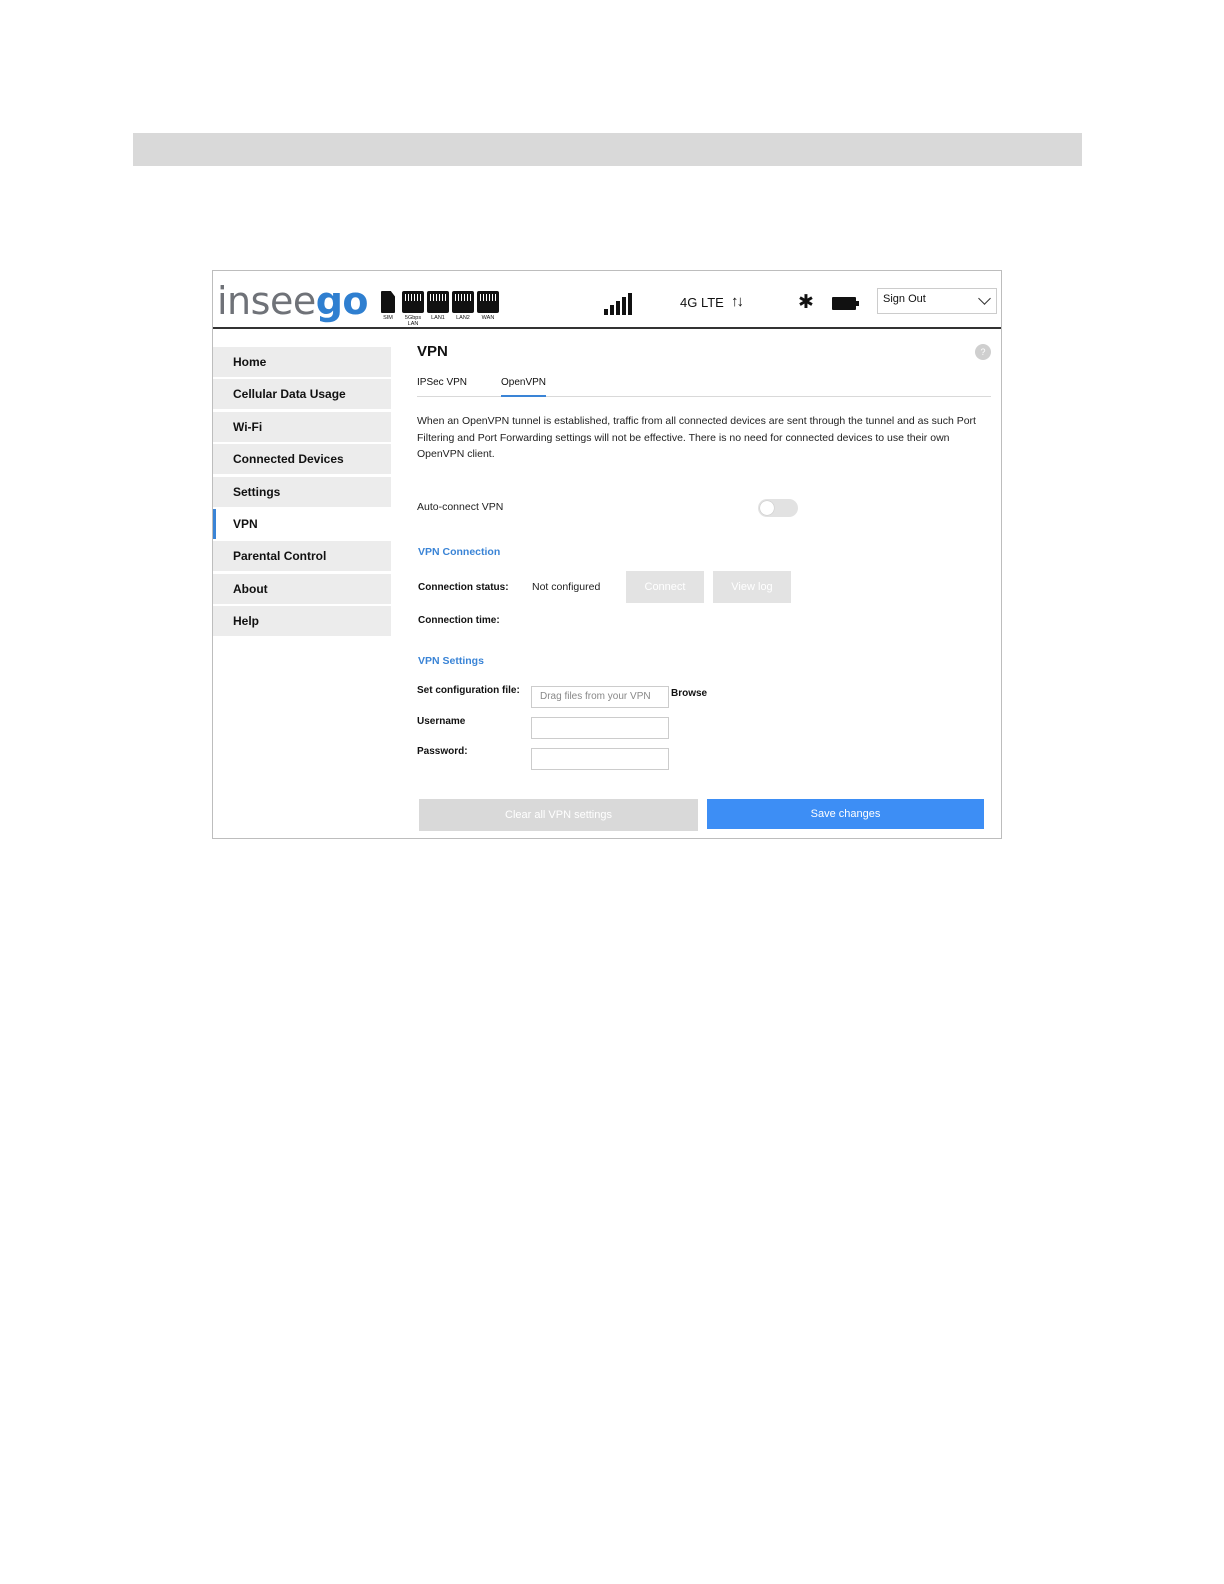 This screenshot has height=1584, width=1224. I want to click on lan2-label: LAN2, so click(463, 318).